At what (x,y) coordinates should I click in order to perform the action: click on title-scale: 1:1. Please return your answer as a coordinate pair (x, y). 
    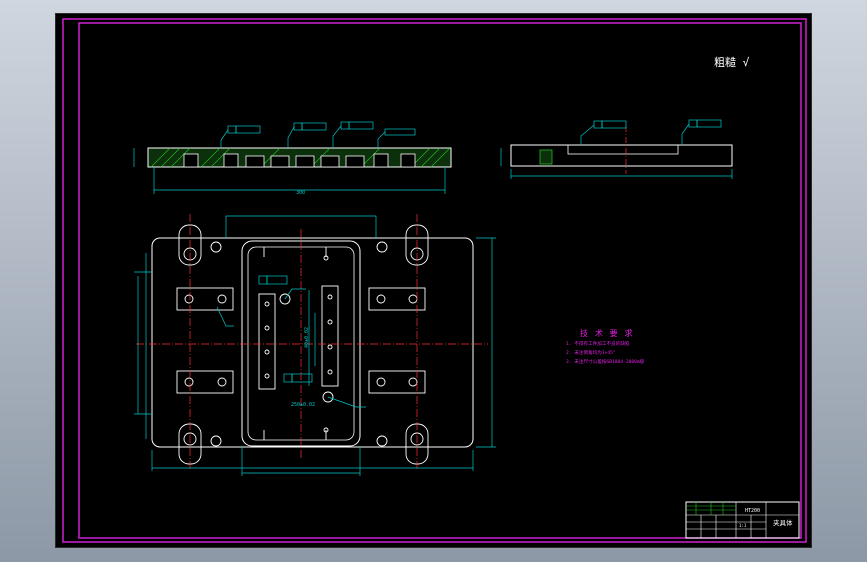
    Looking at the image, I should click on (743, 525).